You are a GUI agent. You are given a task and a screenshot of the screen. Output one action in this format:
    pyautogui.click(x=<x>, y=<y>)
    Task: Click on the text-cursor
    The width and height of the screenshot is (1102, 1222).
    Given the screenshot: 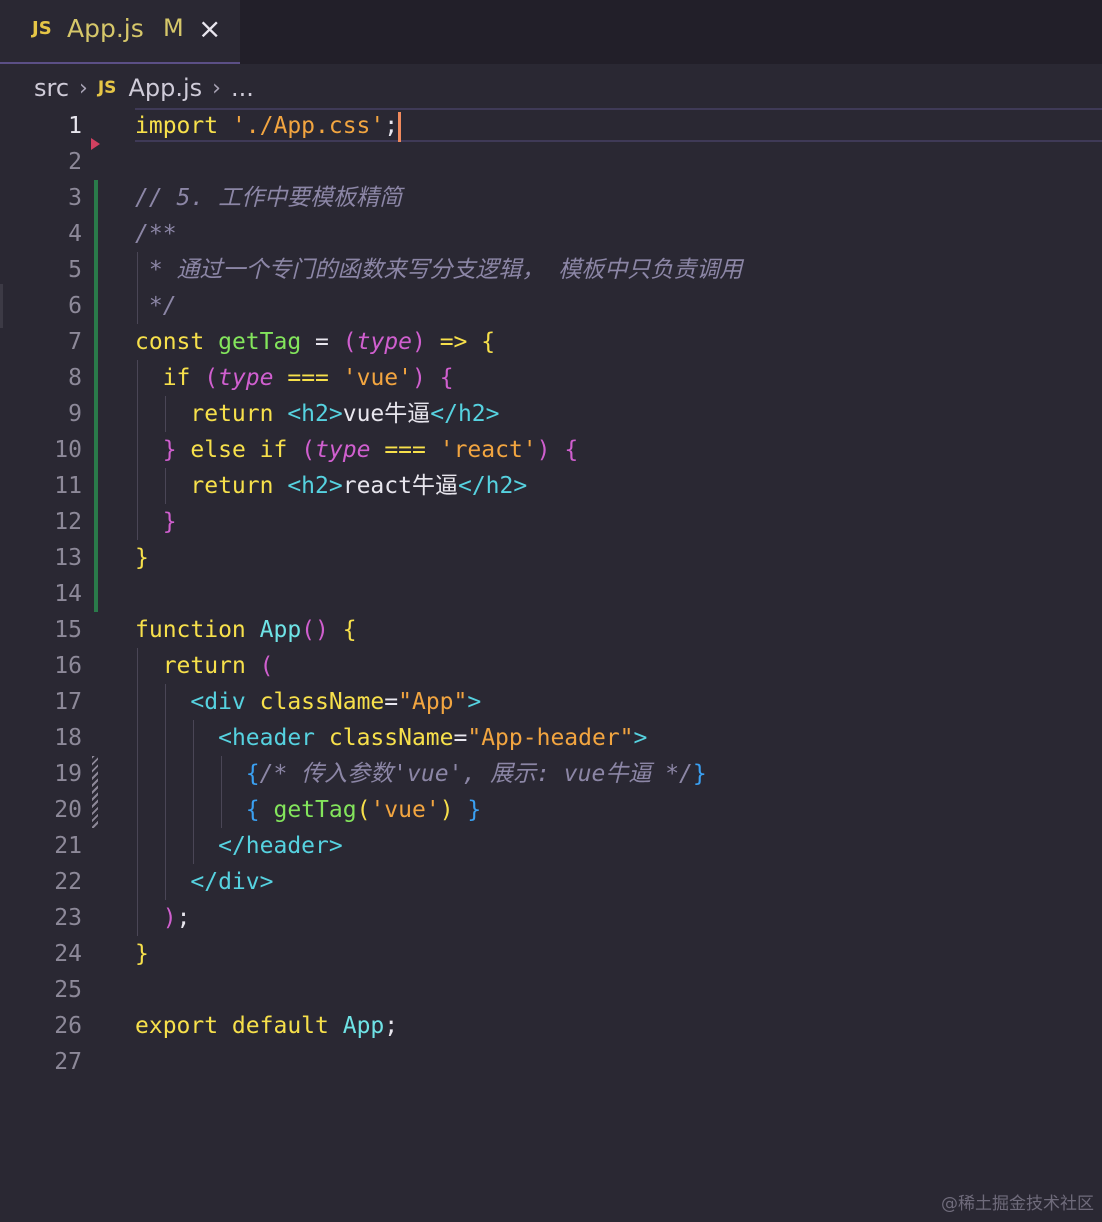 What is the action you would take?
    pyautogui.click(x=400, y=126)
    